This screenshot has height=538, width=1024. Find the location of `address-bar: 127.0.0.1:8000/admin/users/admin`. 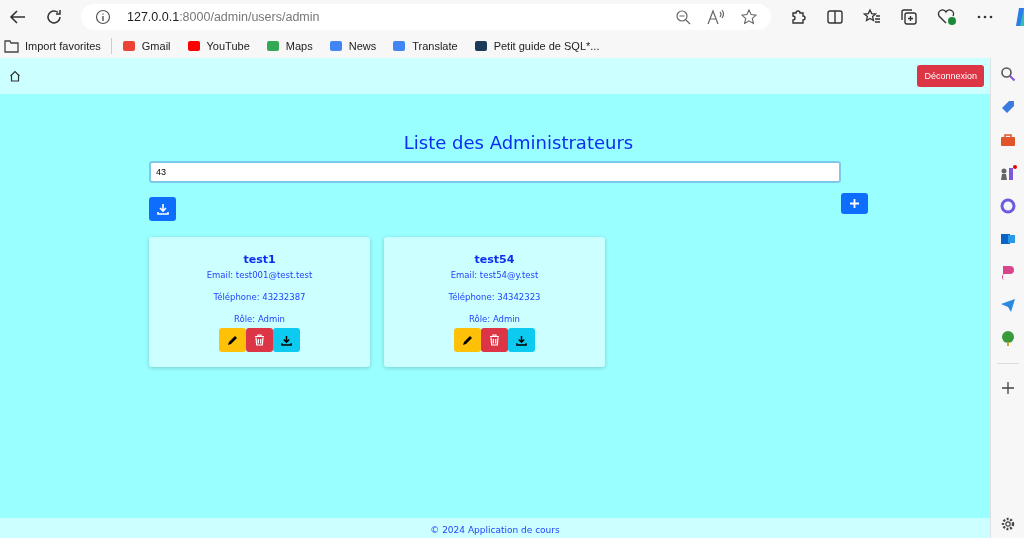

address-bar: 127.0.0.1:8000/admin/users/admin is located at coordinates (426, 16).